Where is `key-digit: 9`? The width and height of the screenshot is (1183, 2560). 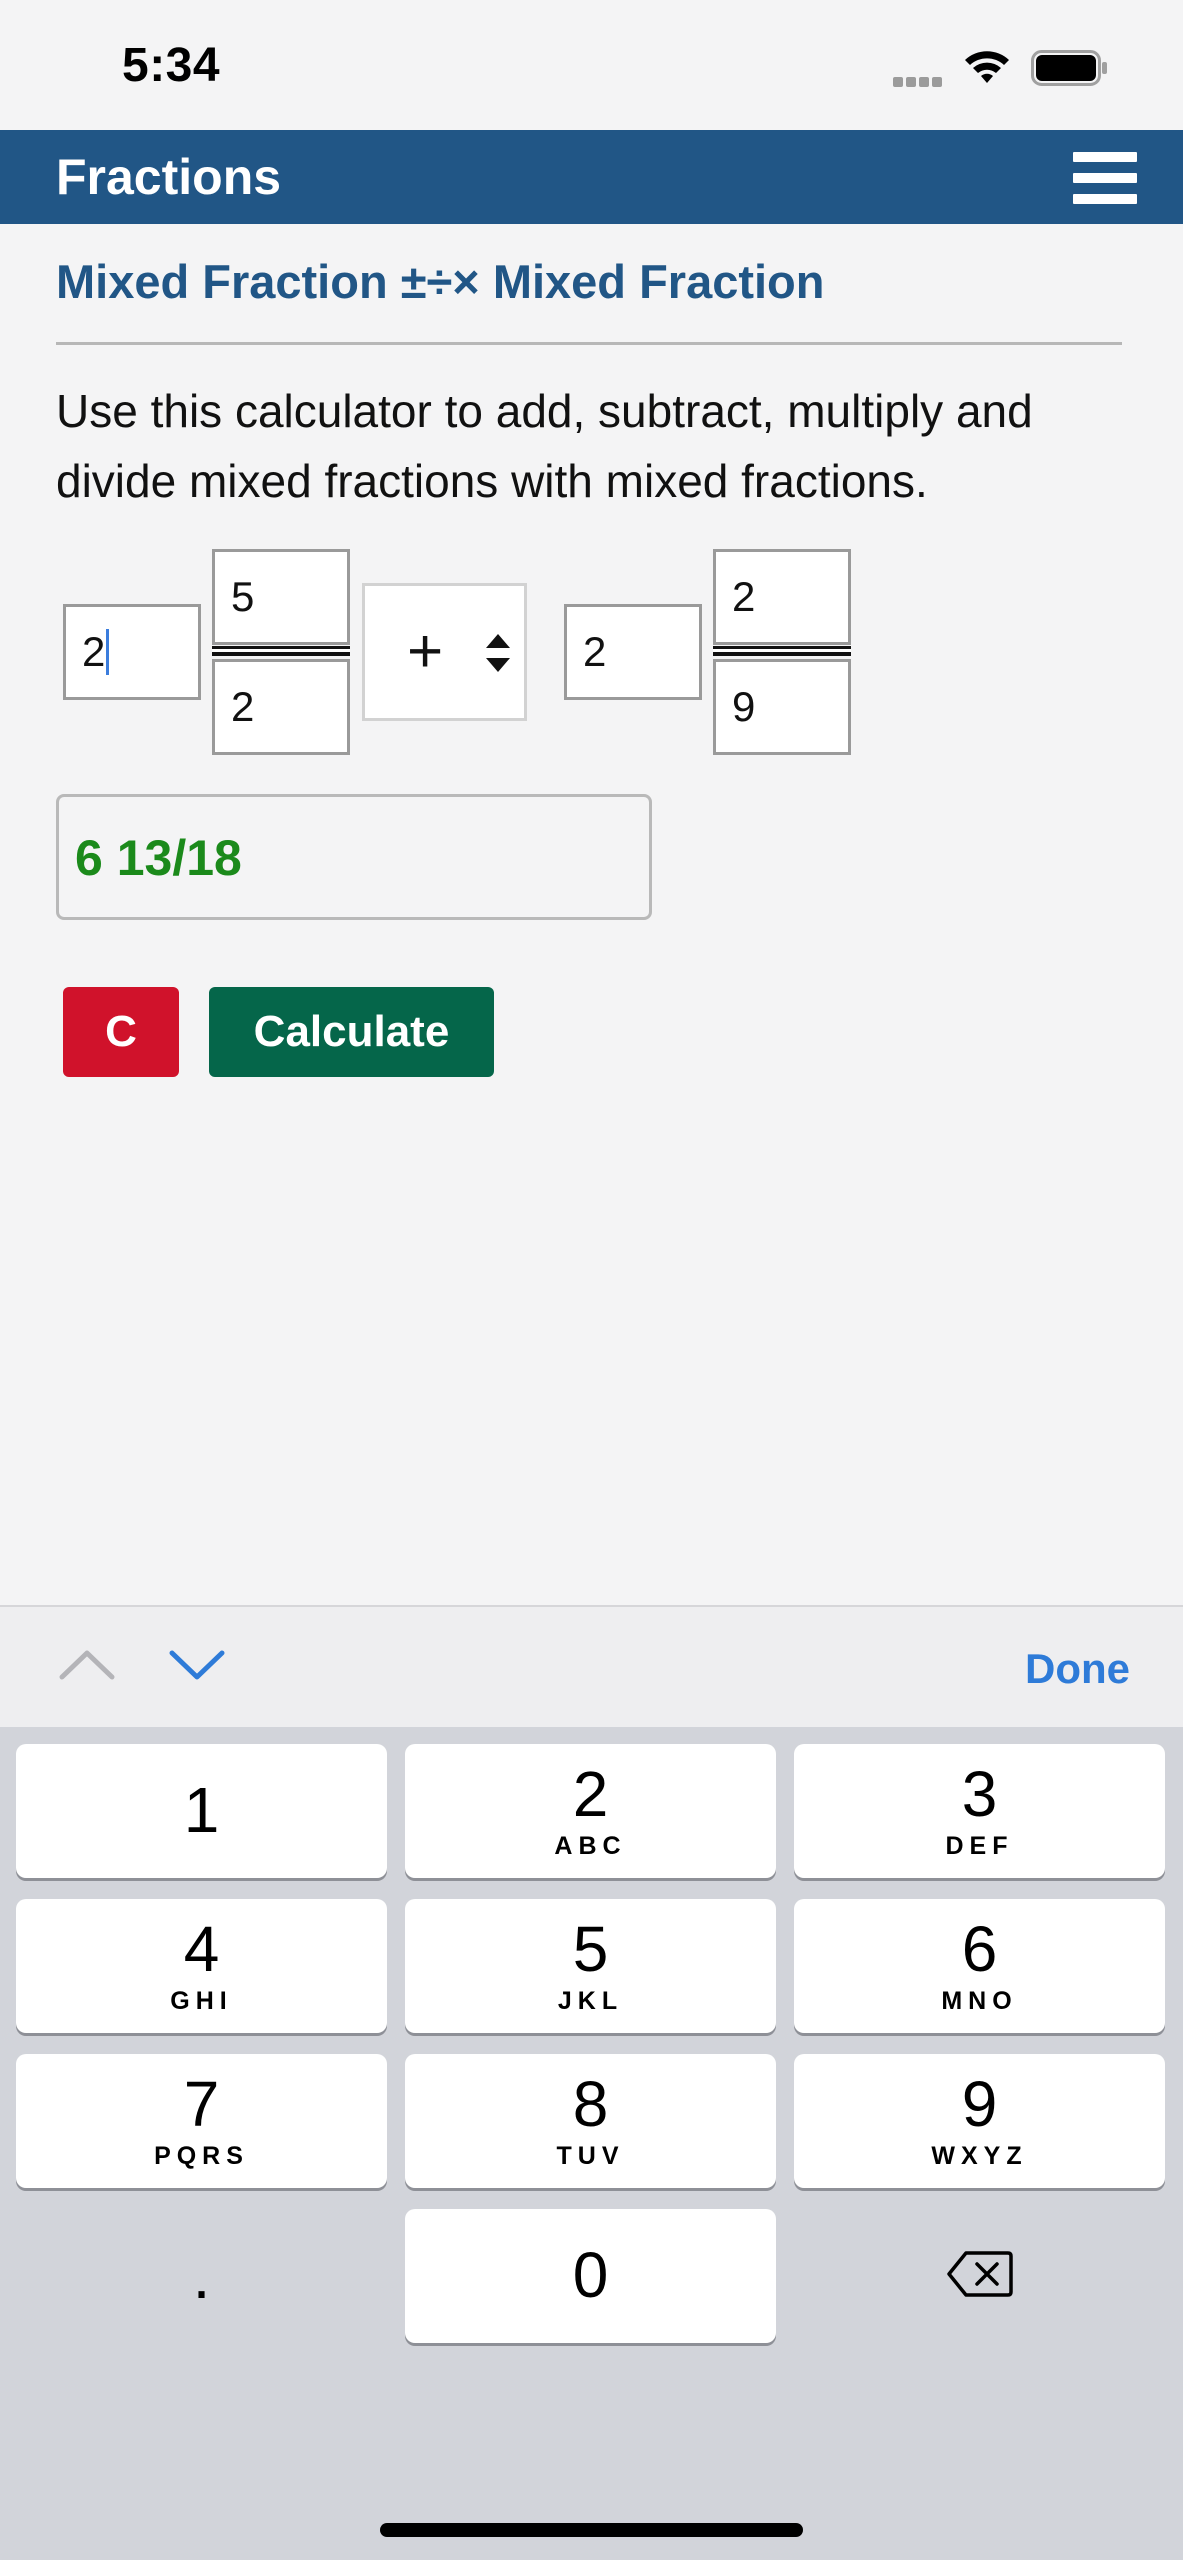
key-digit: 9 is located at coordinates (979, 2104).